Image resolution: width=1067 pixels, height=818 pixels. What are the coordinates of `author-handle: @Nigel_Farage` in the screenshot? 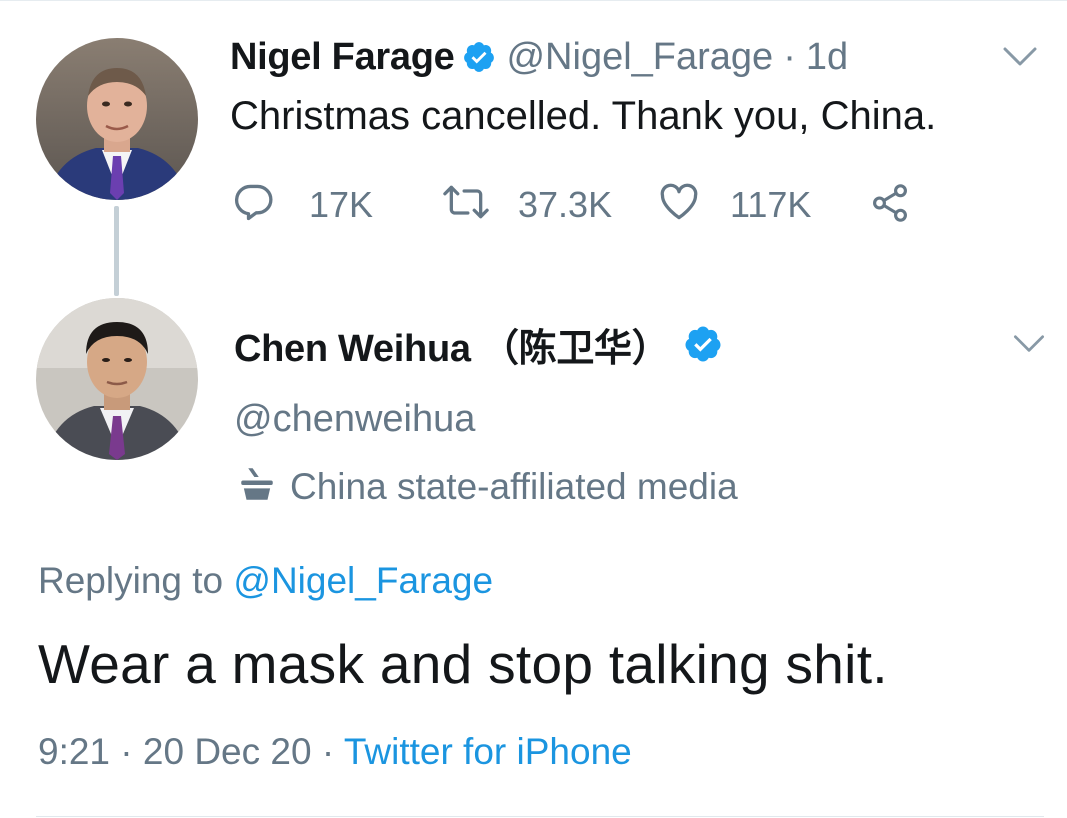 It's located at (639, 57).